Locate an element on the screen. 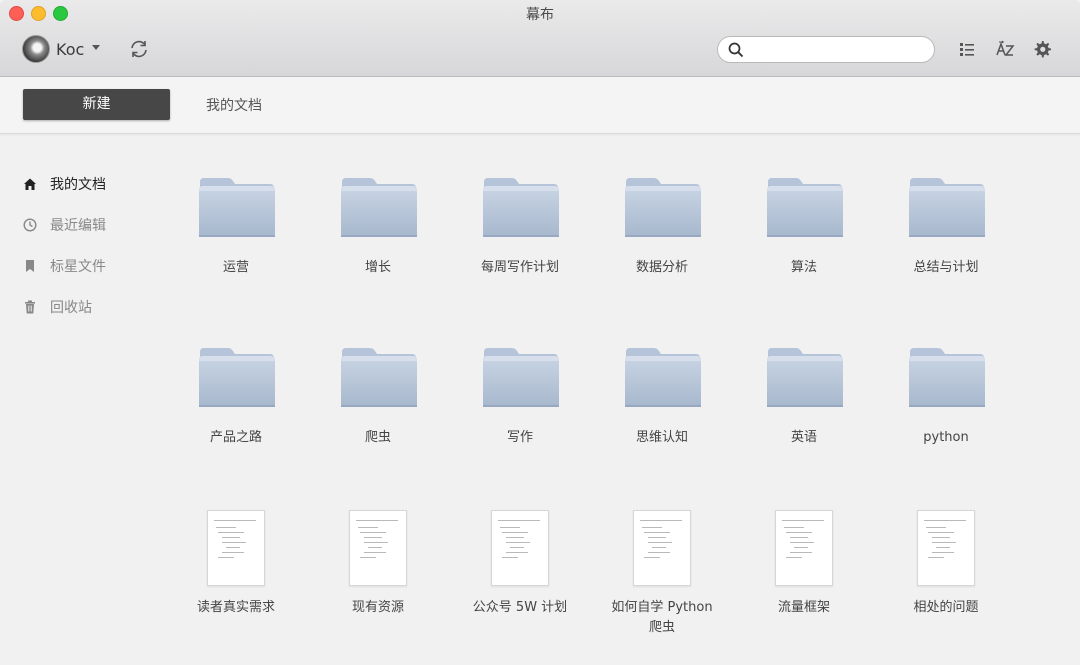  sidebar-item-label: 最近编辑 is located at coordinates (78, 226).